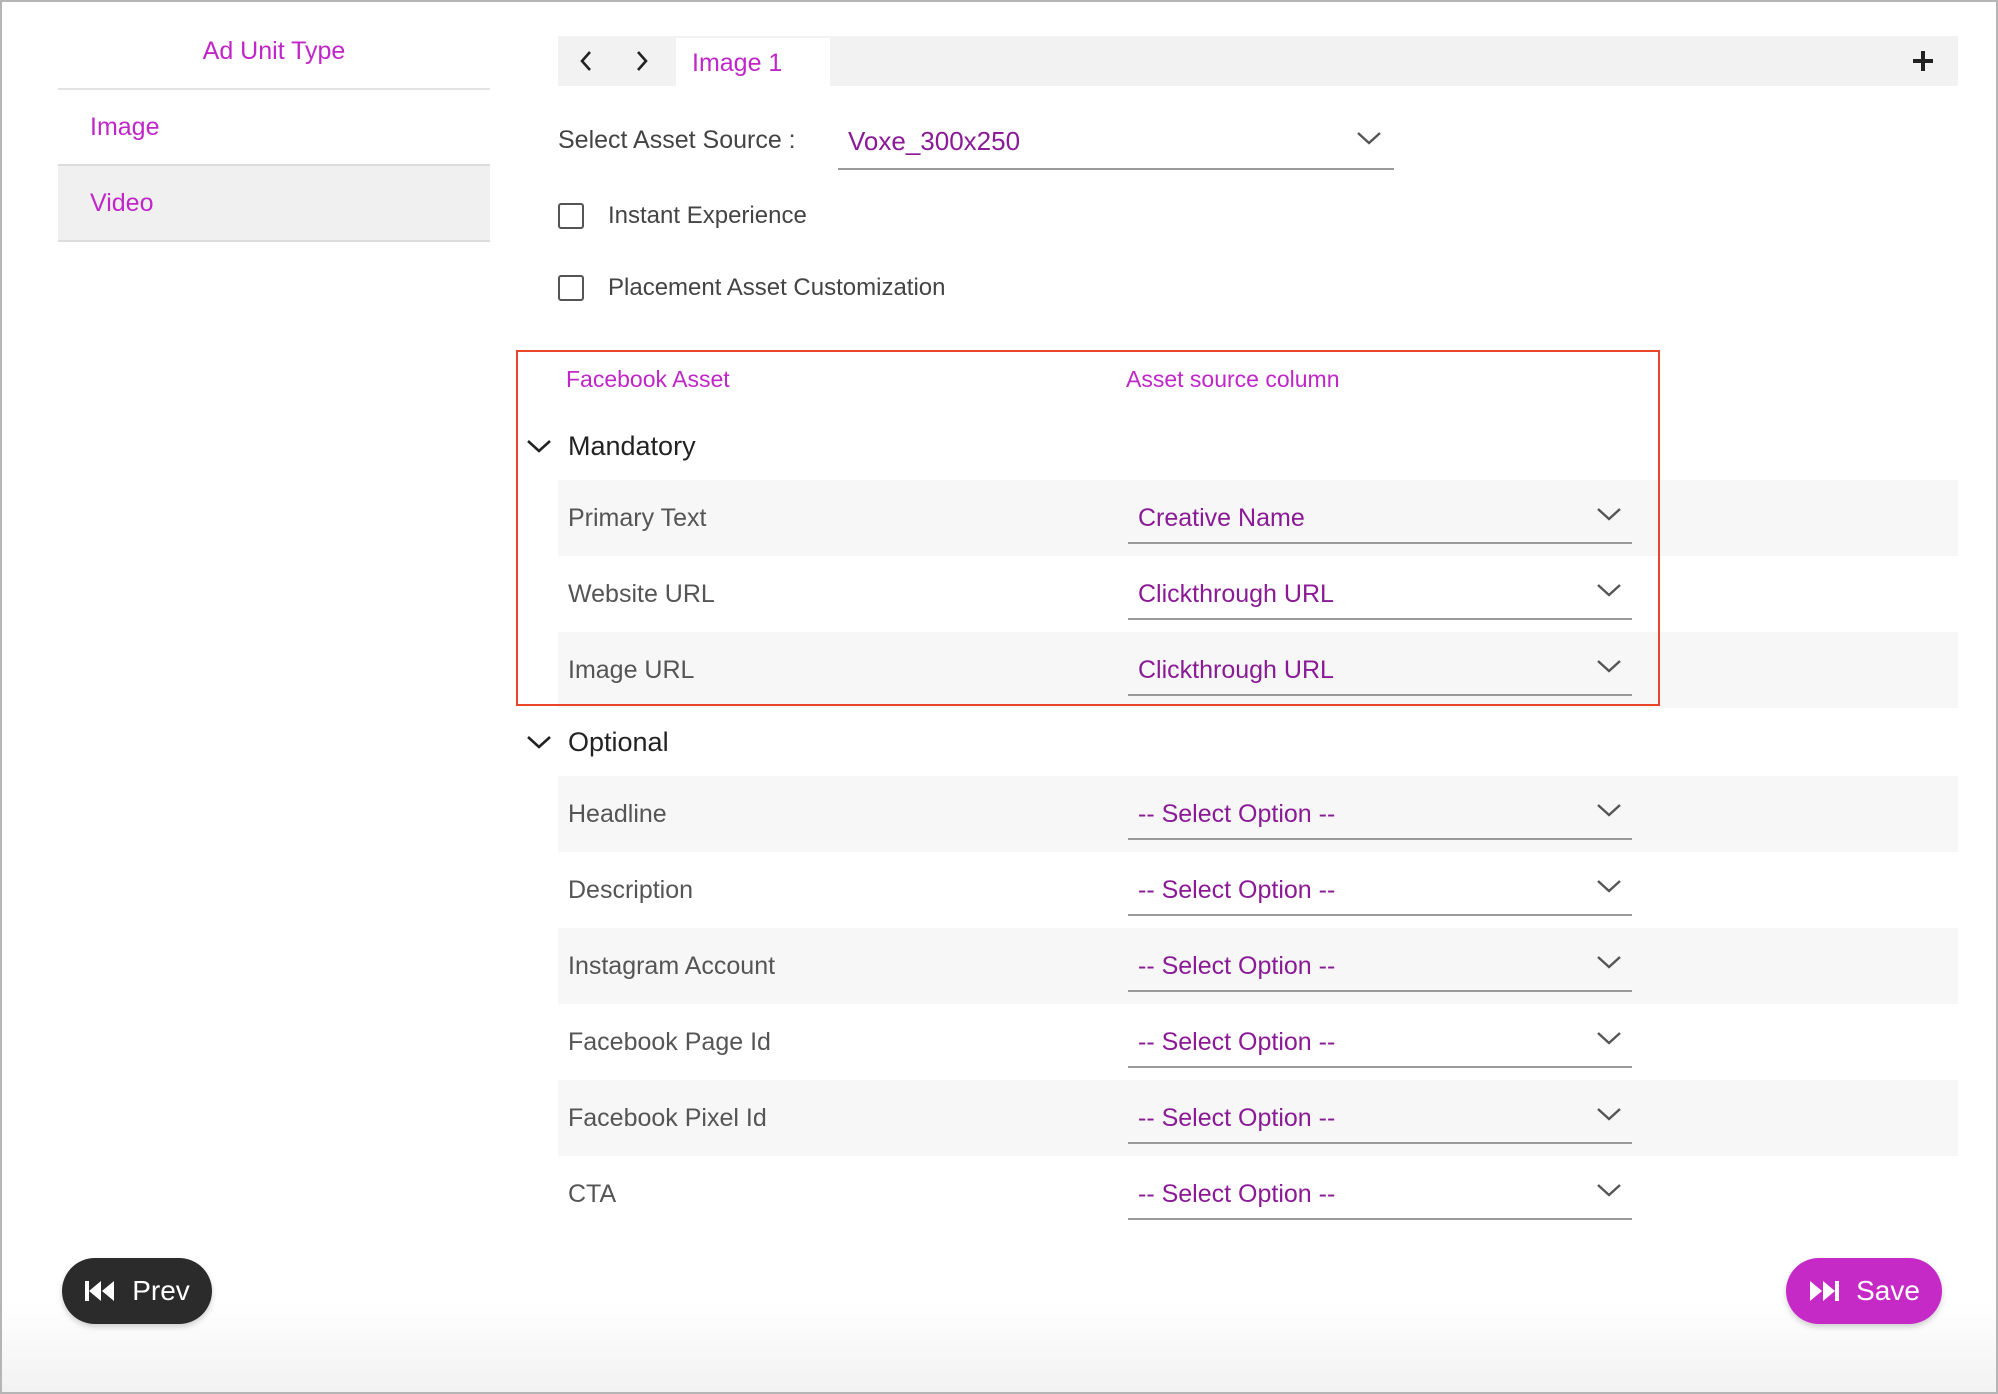 The width and height of the screenshot is (1998, 1394). I want to click on optional-section-title: Optional, so click(618, 741).